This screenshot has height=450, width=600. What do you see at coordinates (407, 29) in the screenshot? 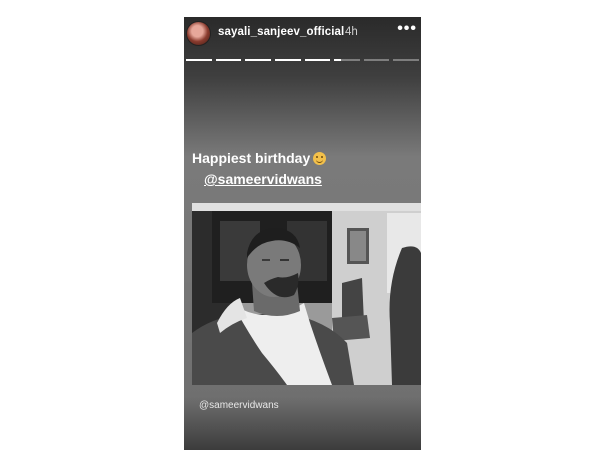
I see `more-options-icon: •••` at bounding box center [407, 29].